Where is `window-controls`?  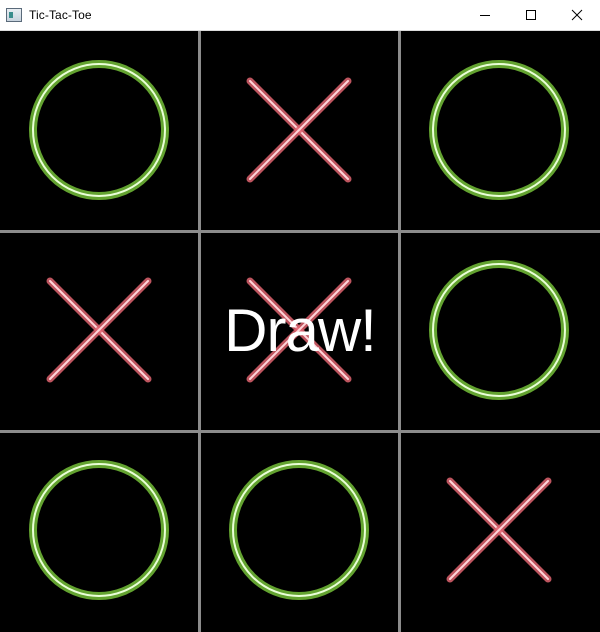
window-controls is located at coordinates (531, 15).